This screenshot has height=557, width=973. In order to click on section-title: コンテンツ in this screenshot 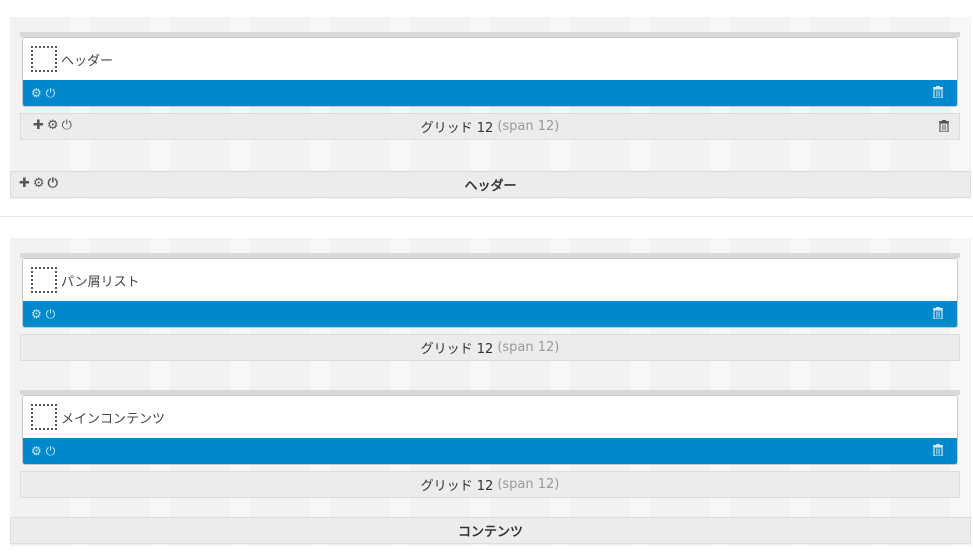, I will do `click(490, 532)`.